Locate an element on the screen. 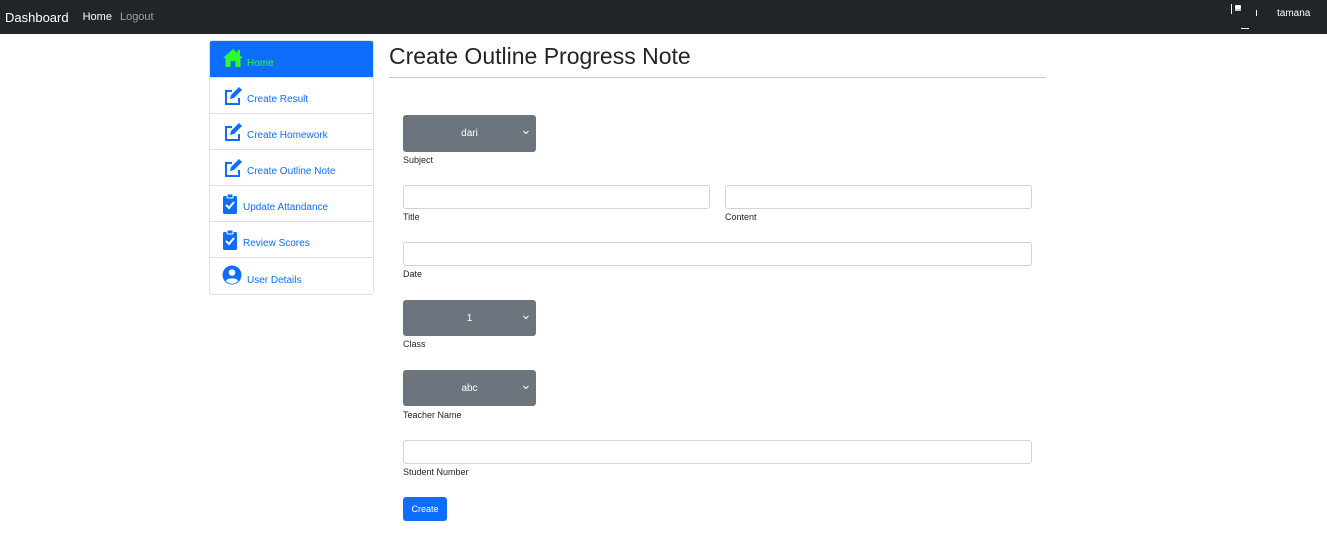 The height and width of the screenshot is (559, 1327). content-label: Content is located at coordinates (741, 217).